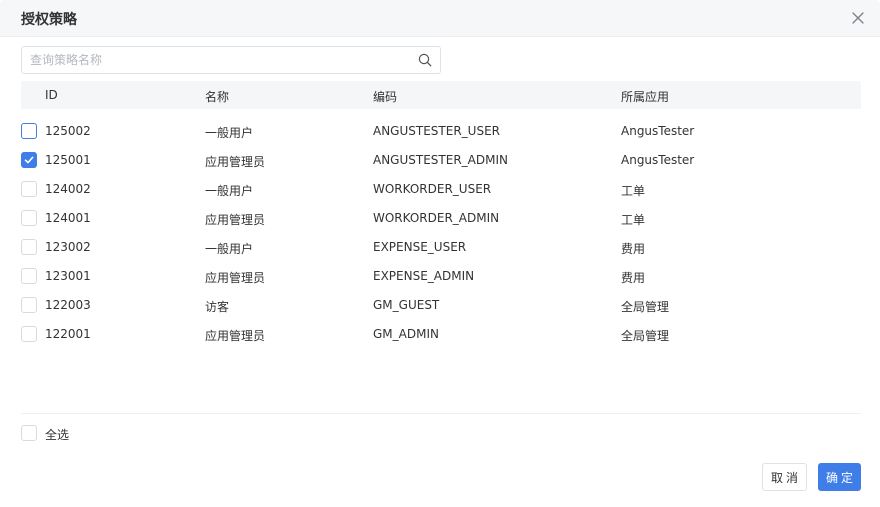  I want to click on cell-code: ANGUSTESTER_USER, so click(436, 131).